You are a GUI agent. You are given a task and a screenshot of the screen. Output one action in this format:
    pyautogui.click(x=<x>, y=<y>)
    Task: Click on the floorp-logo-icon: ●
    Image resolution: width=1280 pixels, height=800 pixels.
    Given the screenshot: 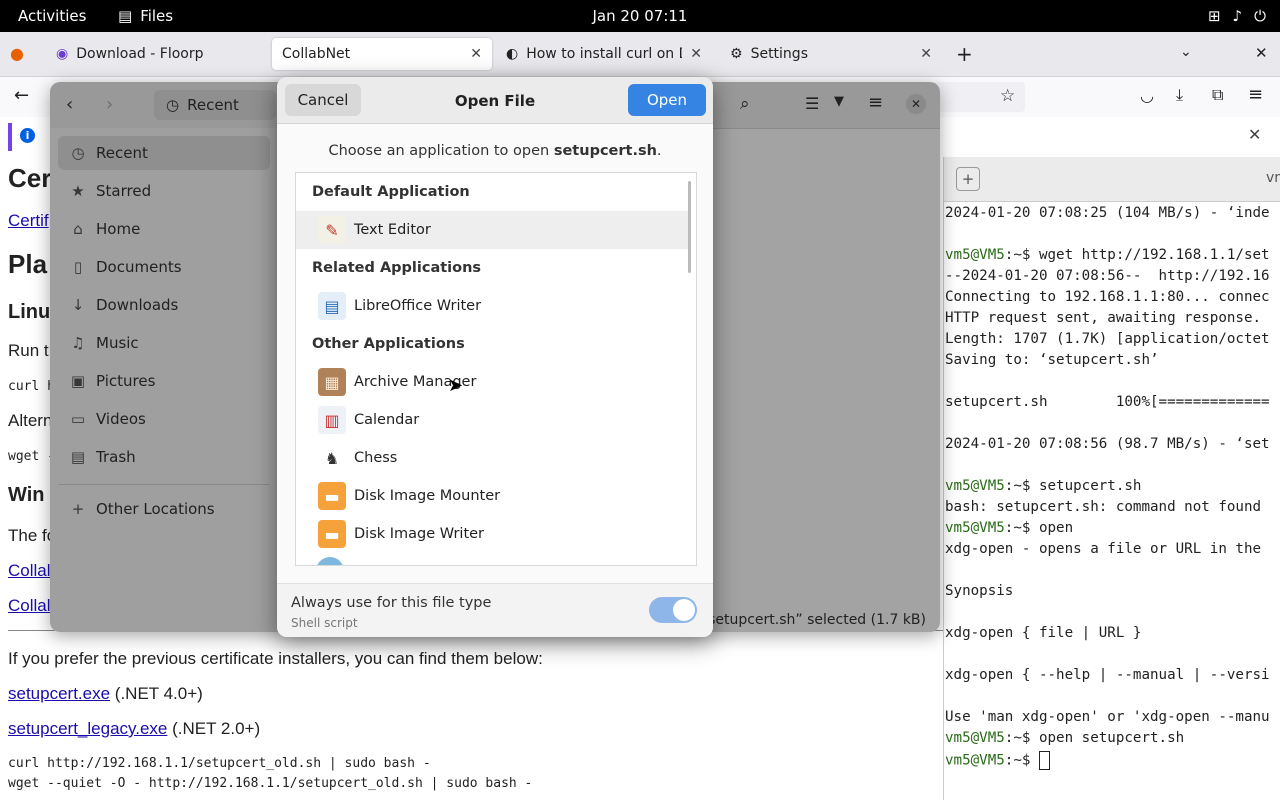 What is the action you would take?
    pyautogui.click(x=17, y=53)
    